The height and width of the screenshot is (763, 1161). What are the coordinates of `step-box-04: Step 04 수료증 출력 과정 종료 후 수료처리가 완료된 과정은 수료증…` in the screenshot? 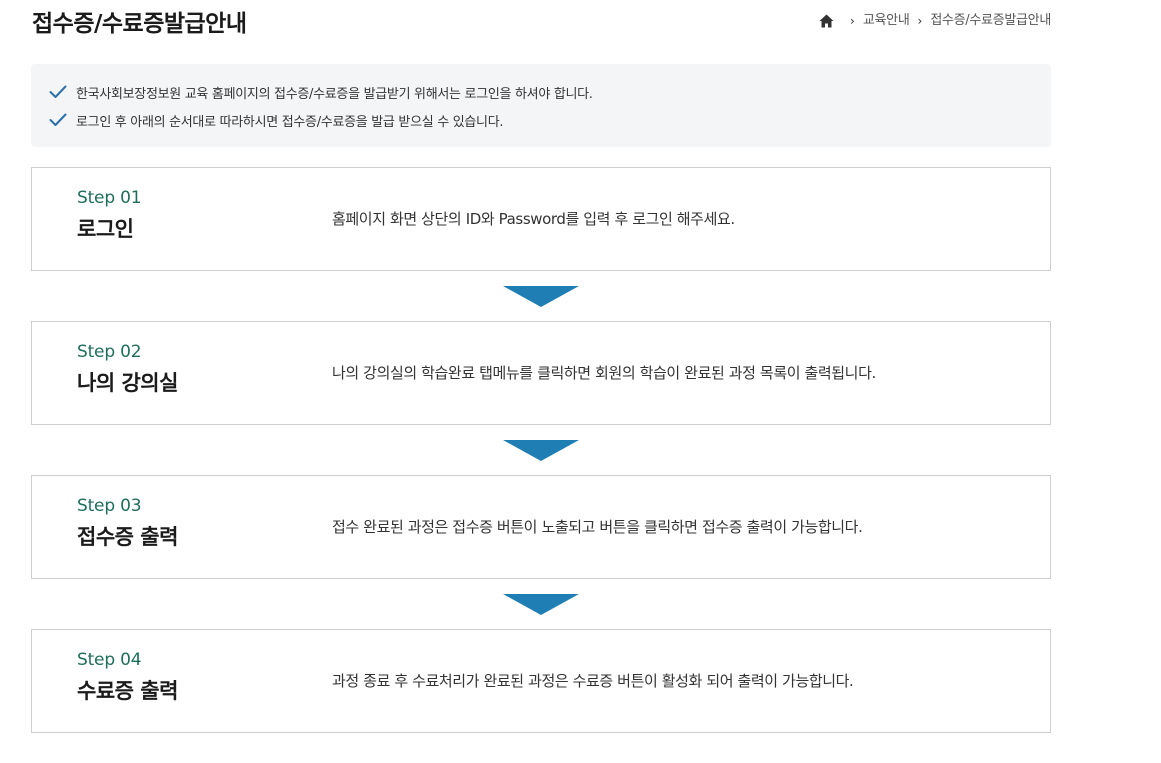 It's located at (541, 681).